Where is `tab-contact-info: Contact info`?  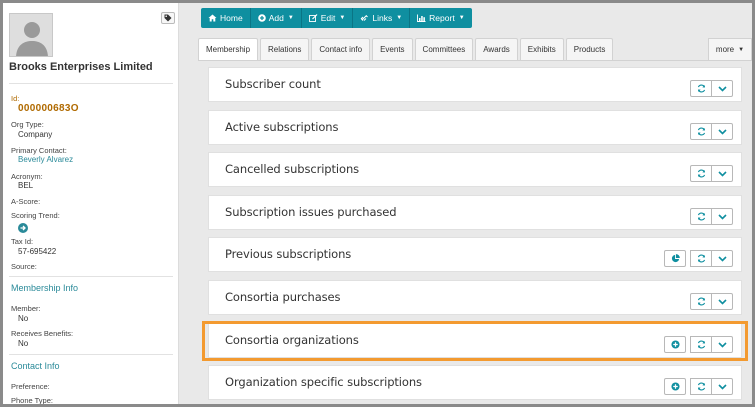 tab-contact-info: Contact info is located at coordinates (341, 49).